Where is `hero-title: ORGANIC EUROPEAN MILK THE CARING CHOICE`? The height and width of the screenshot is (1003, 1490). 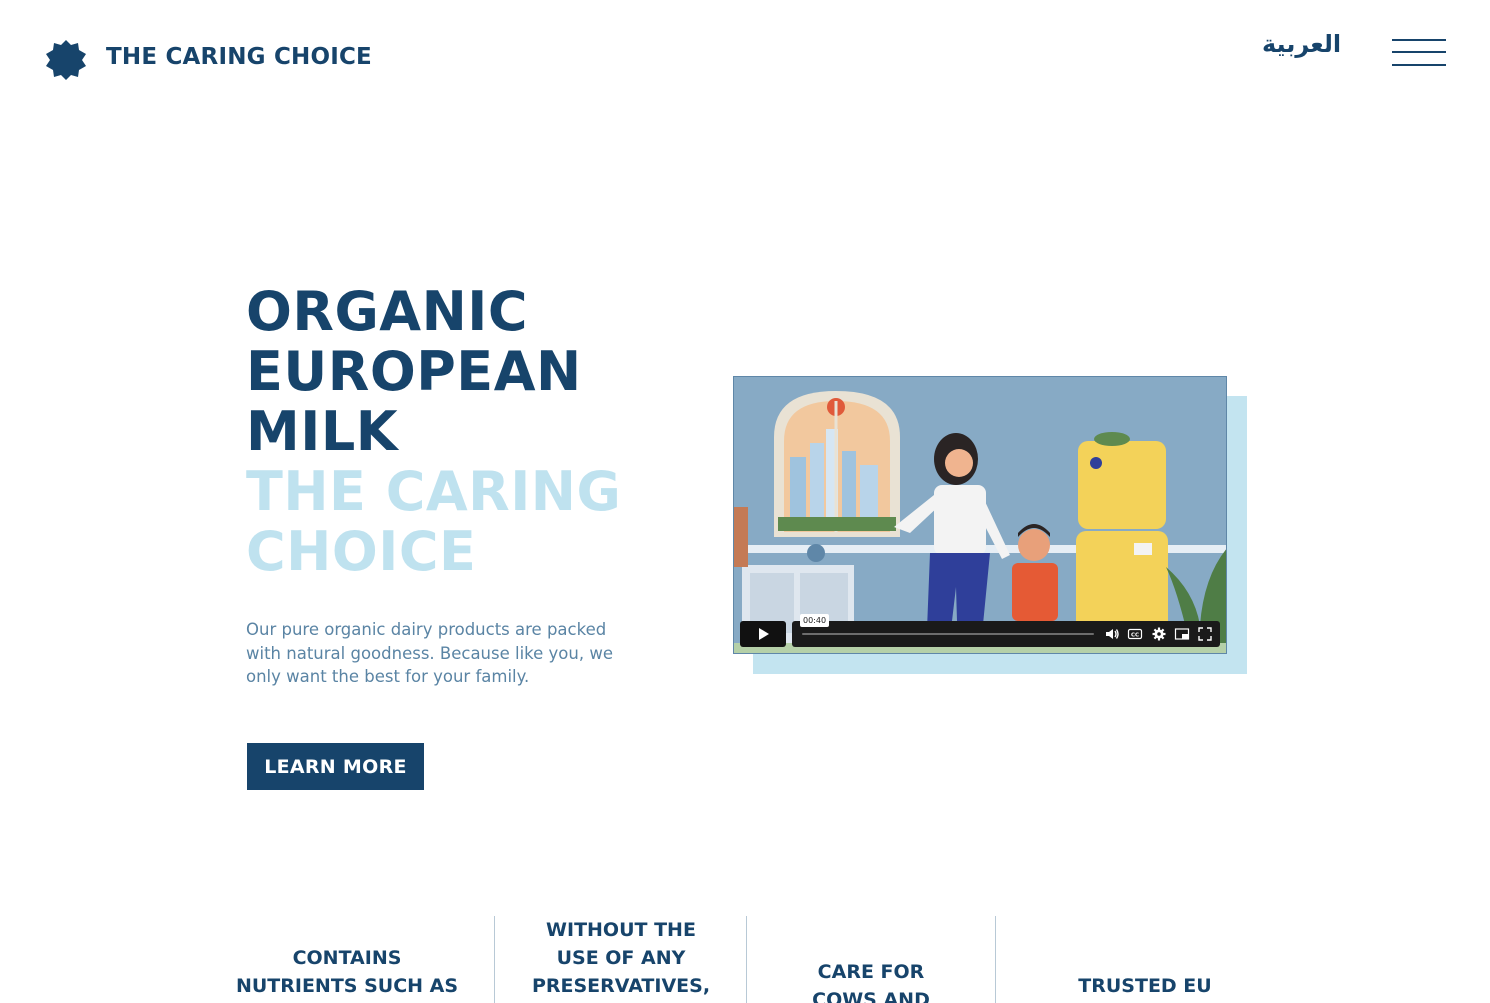
hero-title: ORGANIC EUROPEAN MILK THE CARING CHOICE is located at coordinates (456, 432).